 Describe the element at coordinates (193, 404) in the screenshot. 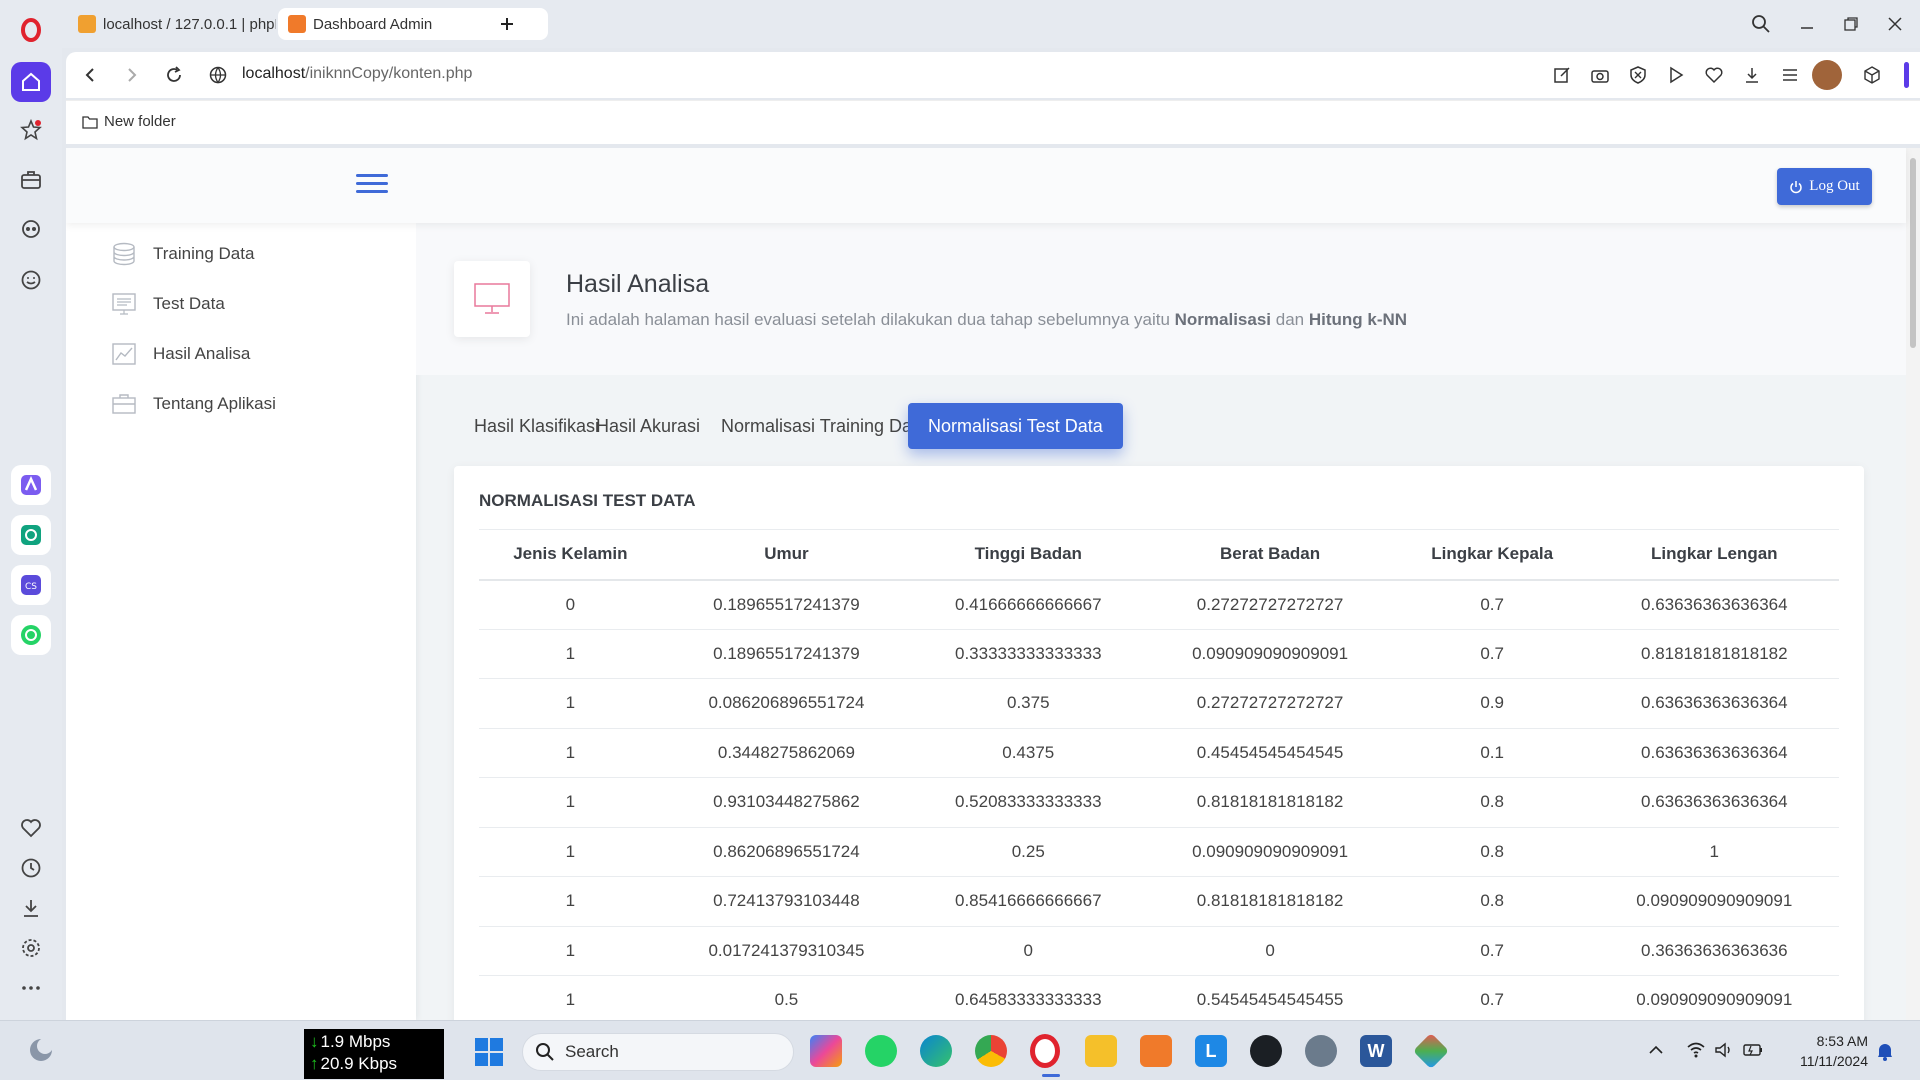

I see `sidebar-item-tentang-aplikasi: Tentang Aplikasi` at that location.